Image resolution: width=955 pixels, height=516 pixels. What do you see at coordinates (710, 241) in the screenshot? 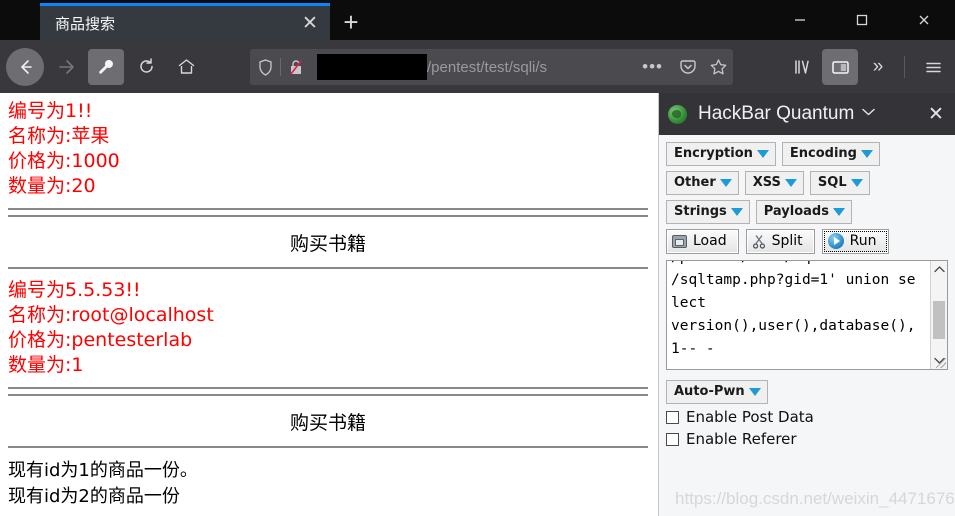
I see `load-label: Load` at bounding box center [710, 241].